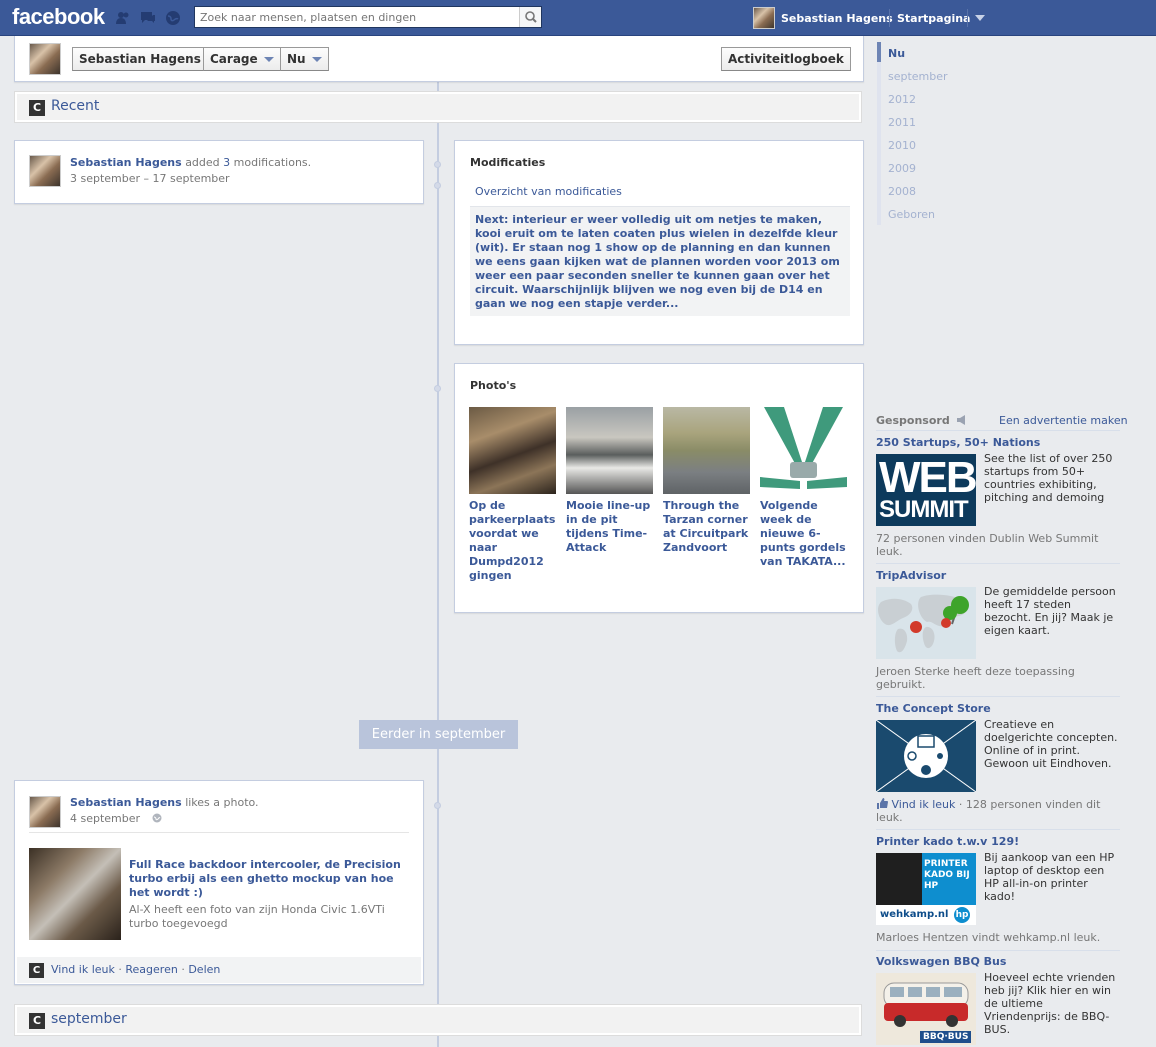  What do you see at coordinates (148, 18) in the screenshot?
I see `messages-icon` at bounding box center [148, 18].